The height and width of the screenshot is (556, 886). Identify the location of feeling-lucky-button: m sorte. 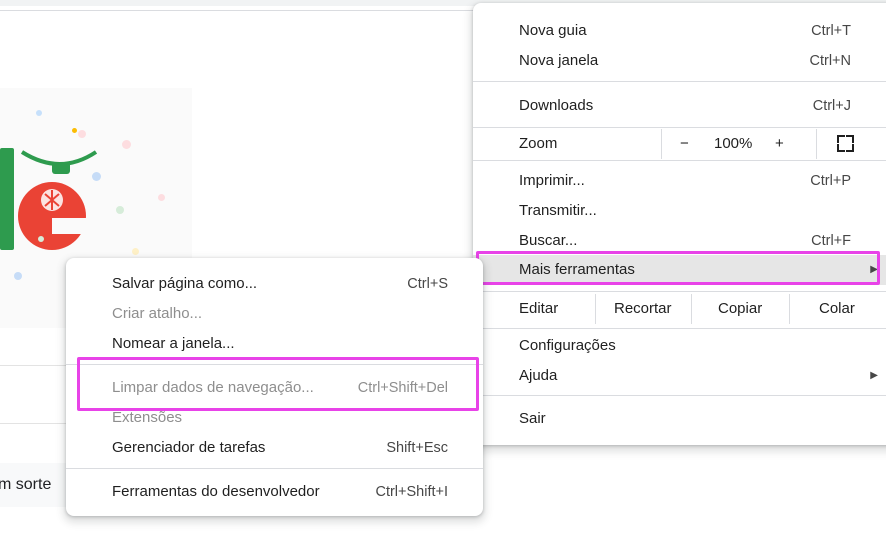
(35, 485).